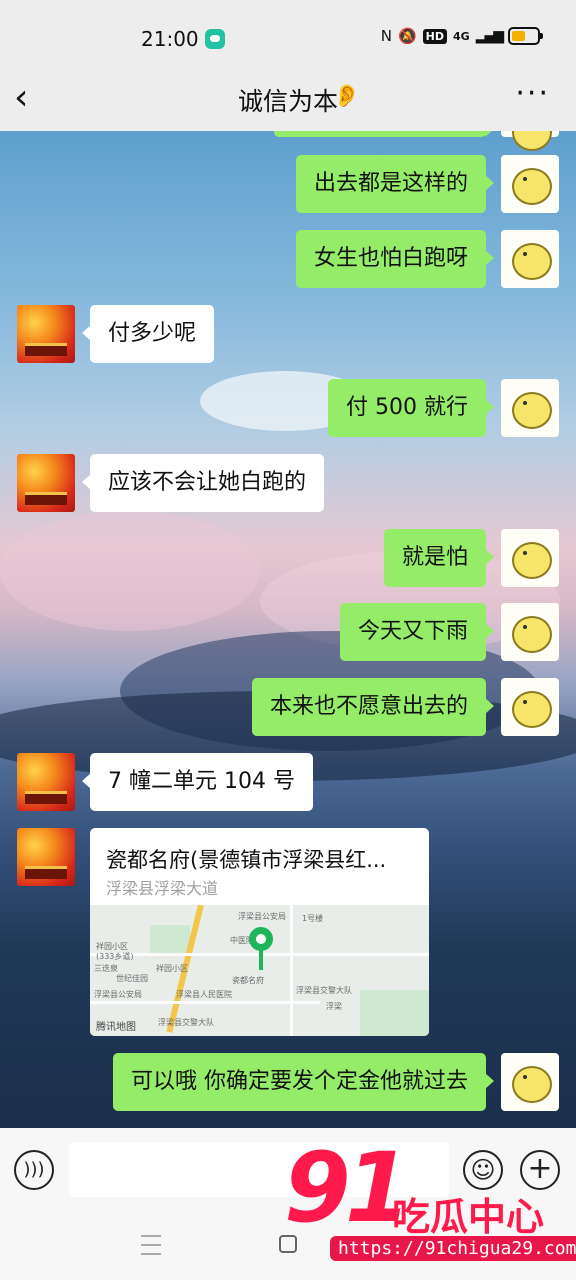 The image size is (576, 1280). I want to click on message-bubble: 应该不会让她白跑的, so click(203, 483).